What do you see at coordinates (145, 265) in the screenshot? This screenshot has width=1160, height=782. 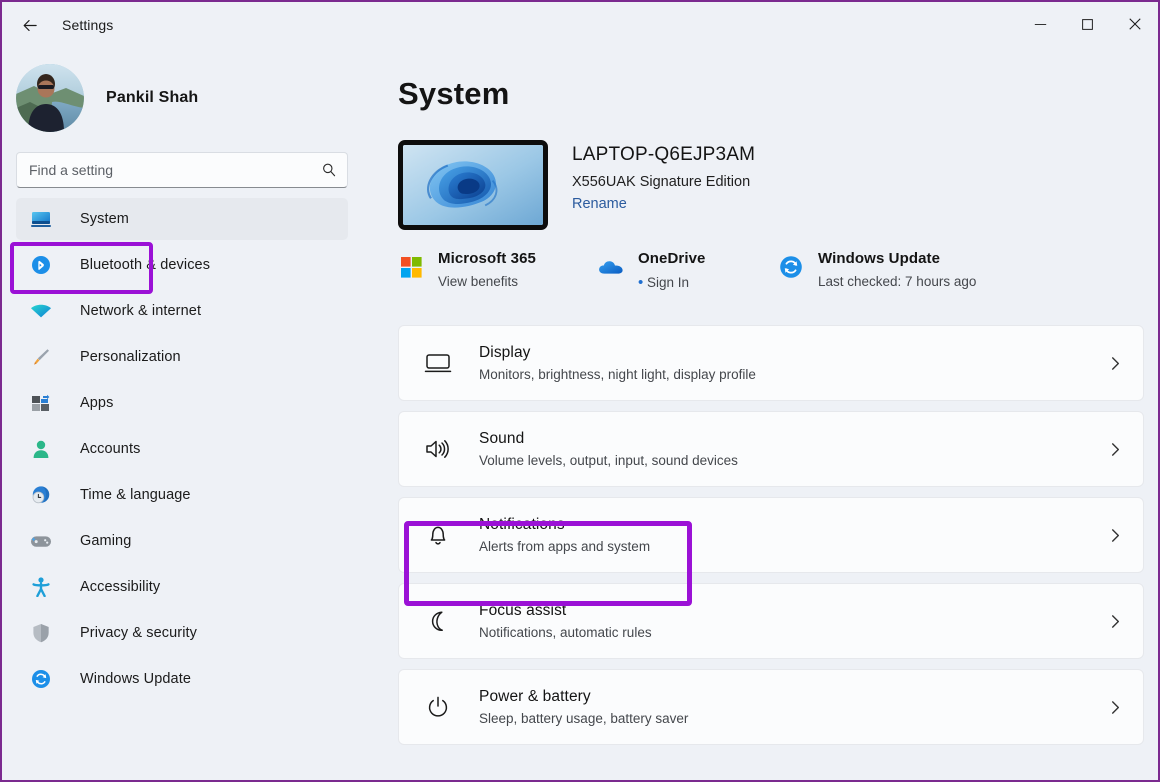 I see `sidebar-item-label: Bluetooth & devices` at bounding box center [145, 265].